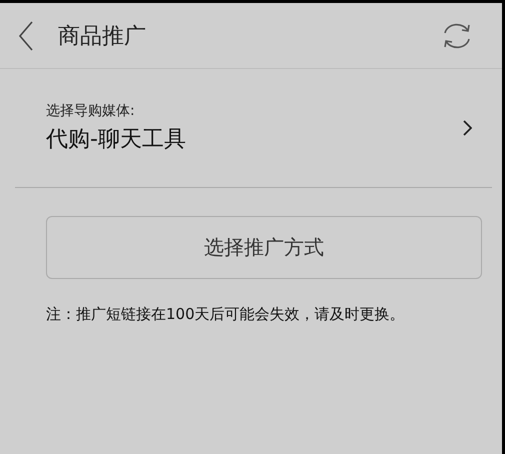  Describe the element at coordinates (116, 140) in the screenshot. I see `media-value: 代购-聊天工具` at that location.